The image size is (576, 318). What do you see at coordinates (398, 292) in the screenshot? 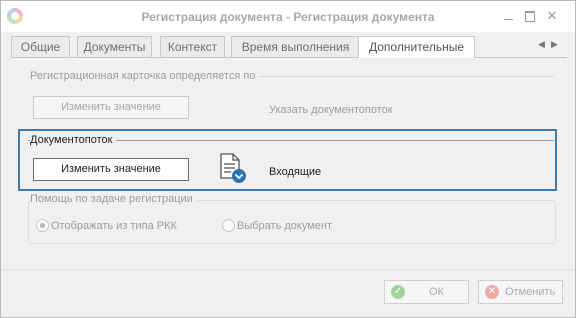
I see `check-icon: ✓` at bounding box center [398, 292].